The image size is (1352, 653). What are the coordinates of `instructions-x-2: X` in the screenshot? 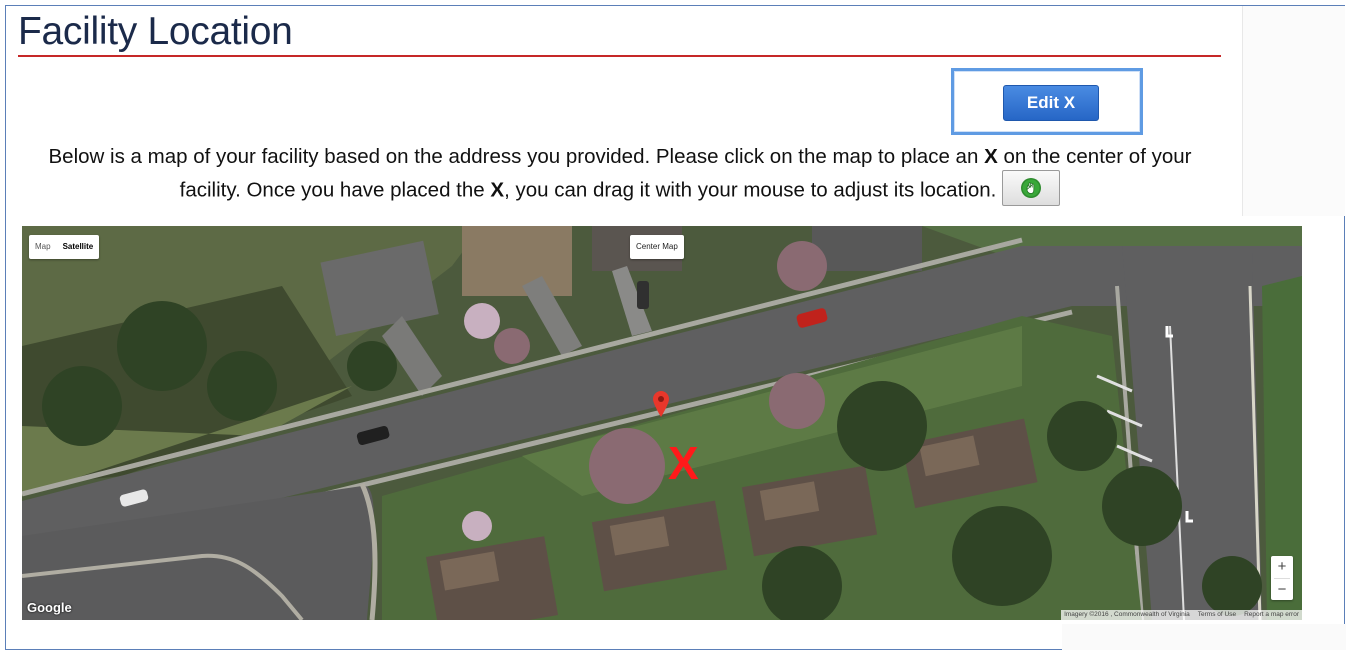 It's located at (497, 190).